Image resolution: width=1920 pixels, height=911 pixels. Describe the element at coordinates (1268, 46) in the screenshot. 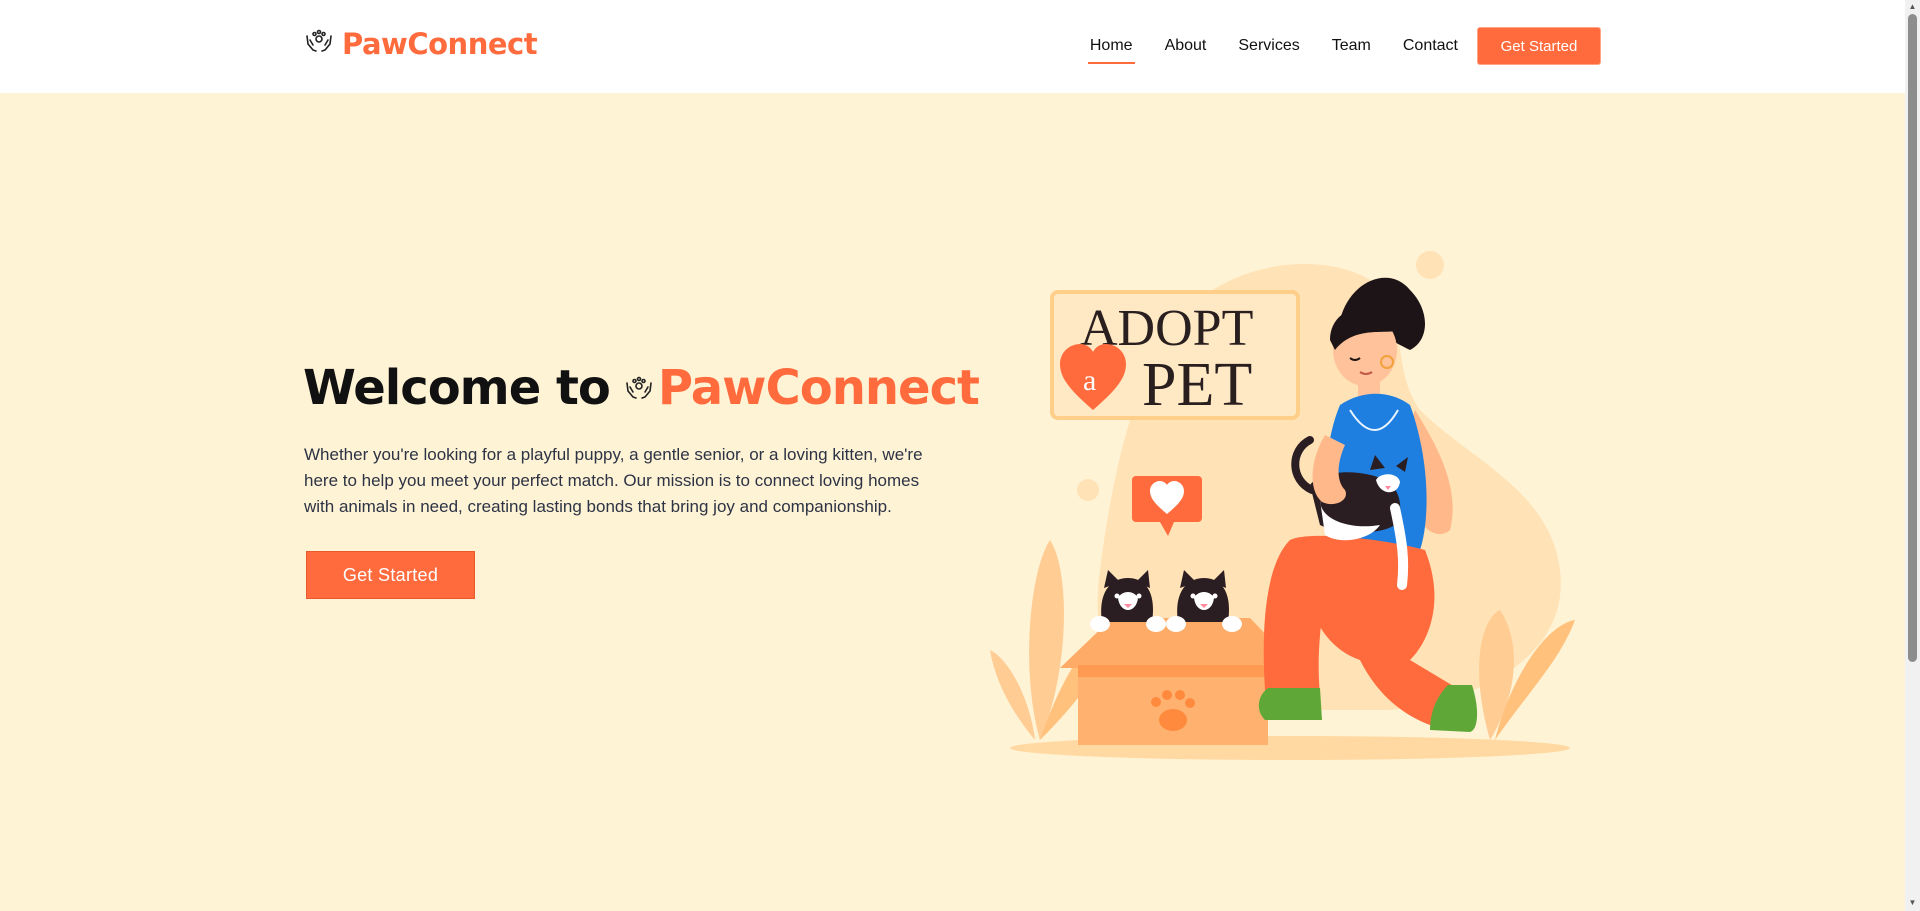

I see `nav-services: Services` at that location.